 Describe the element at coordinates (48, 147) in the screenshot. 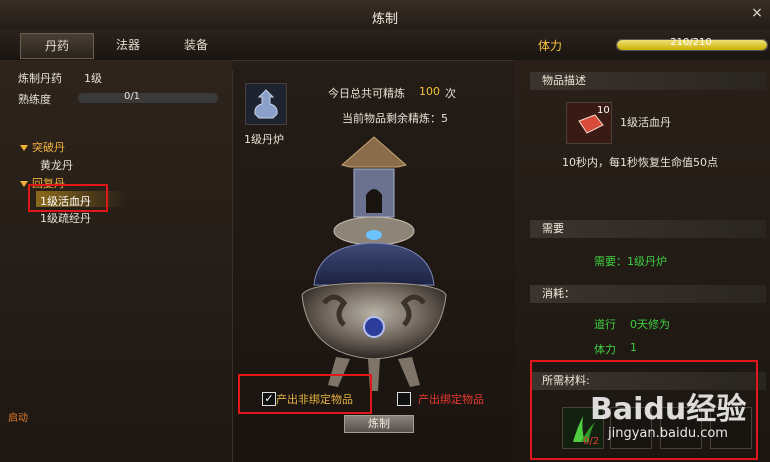

I see `category-label: 突破丹` at that location.